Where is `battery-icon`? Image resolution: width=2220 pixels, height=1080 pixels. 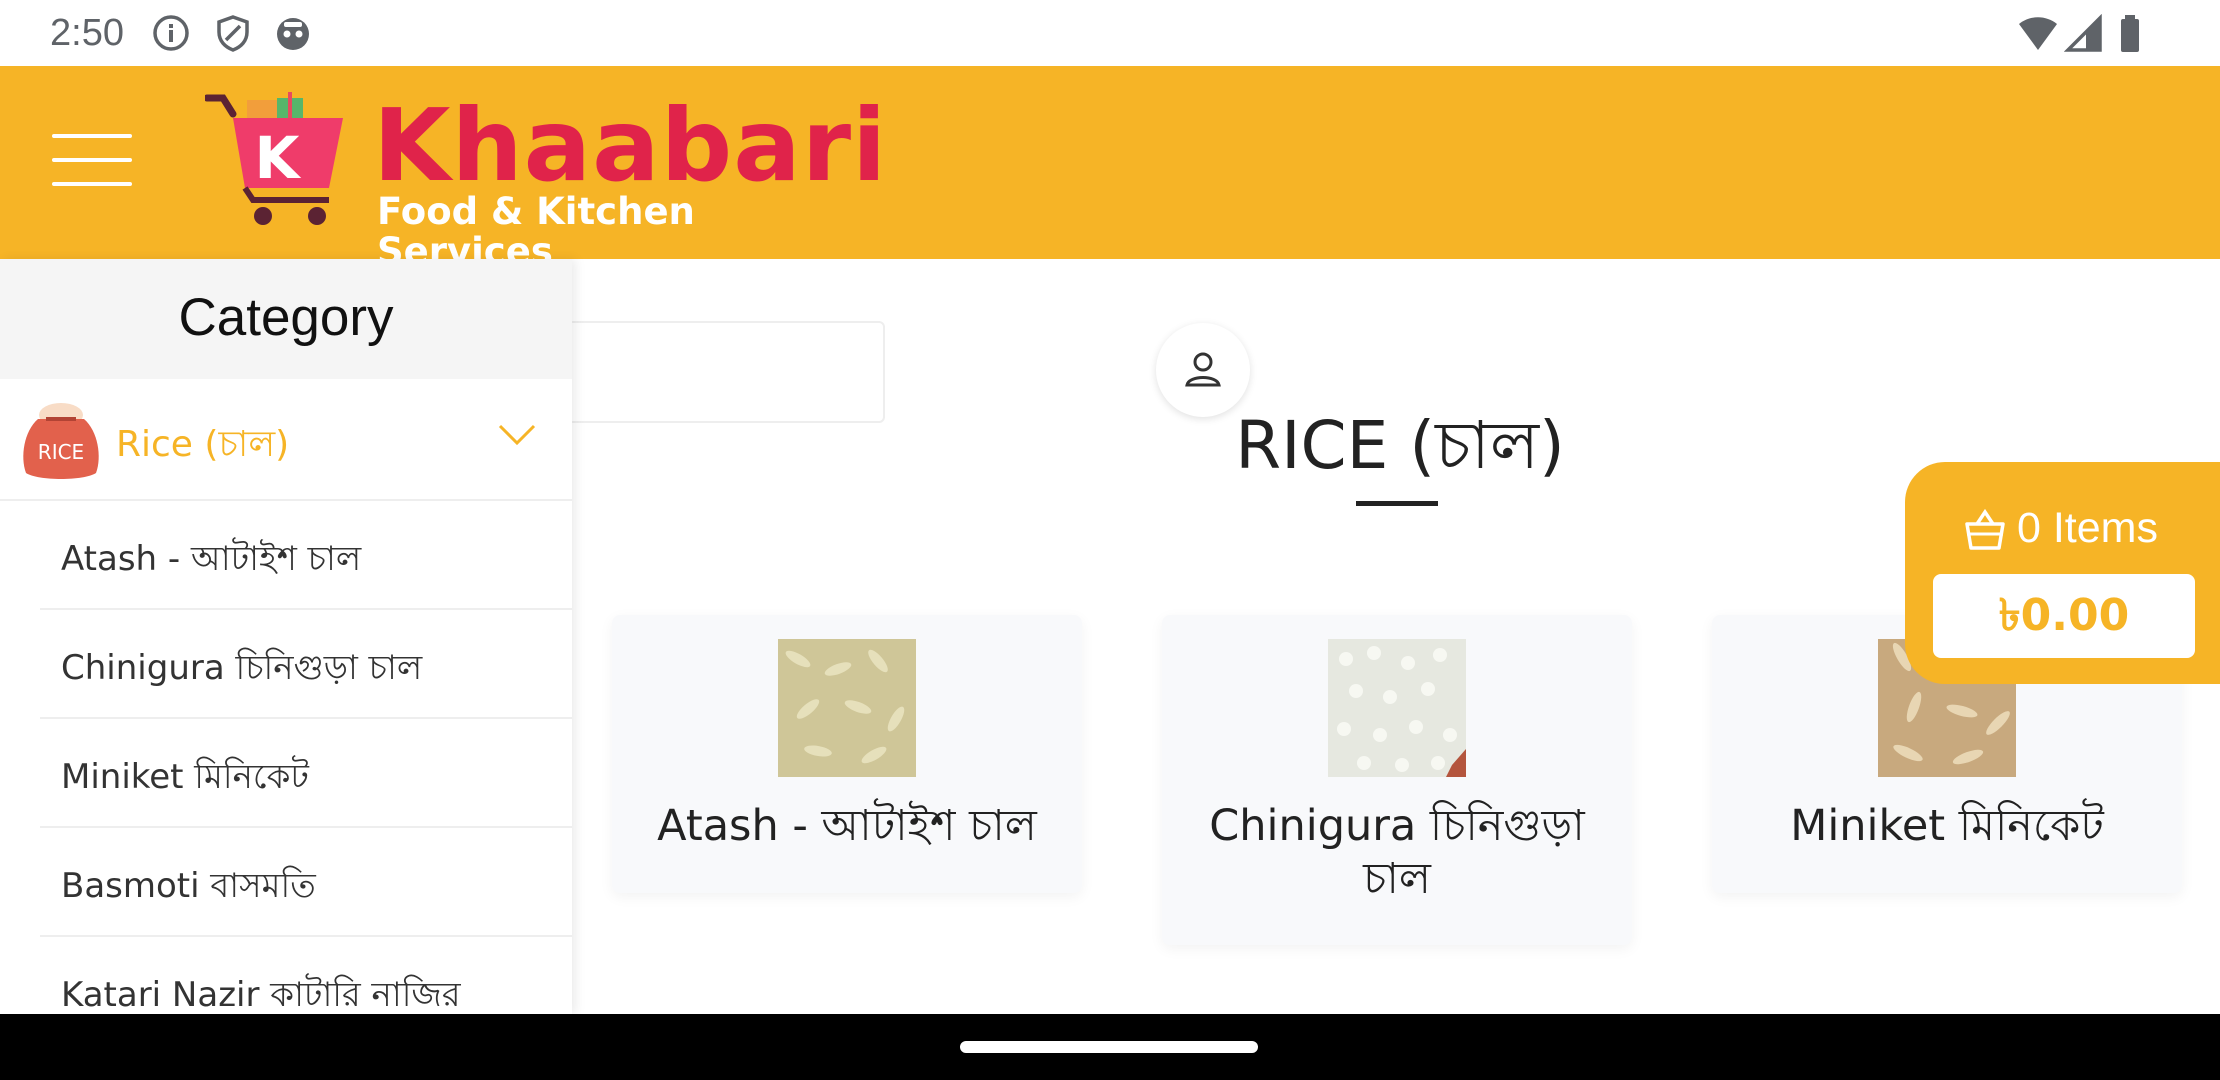
battery-icon is located at coordinates (2134, 34).